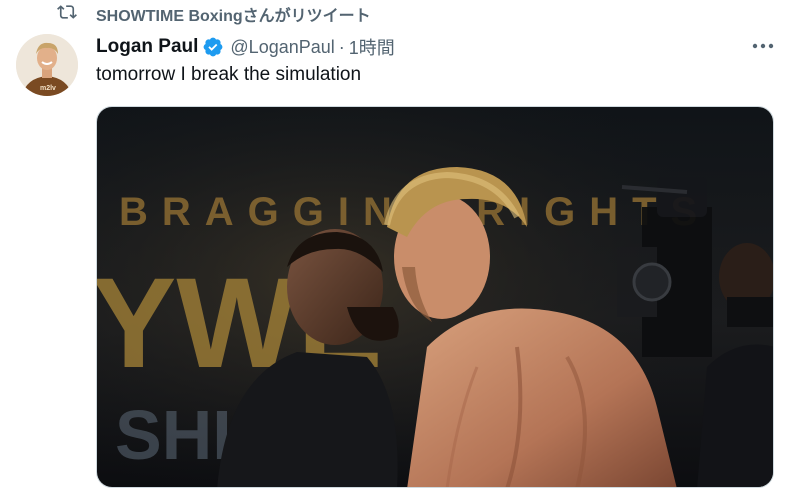 This screenshot has height=497, width=800. What do you see at coordinates (48, 88) in the screenshot?
I see `svg-text: m2lv` at bounding box center [48, 88].